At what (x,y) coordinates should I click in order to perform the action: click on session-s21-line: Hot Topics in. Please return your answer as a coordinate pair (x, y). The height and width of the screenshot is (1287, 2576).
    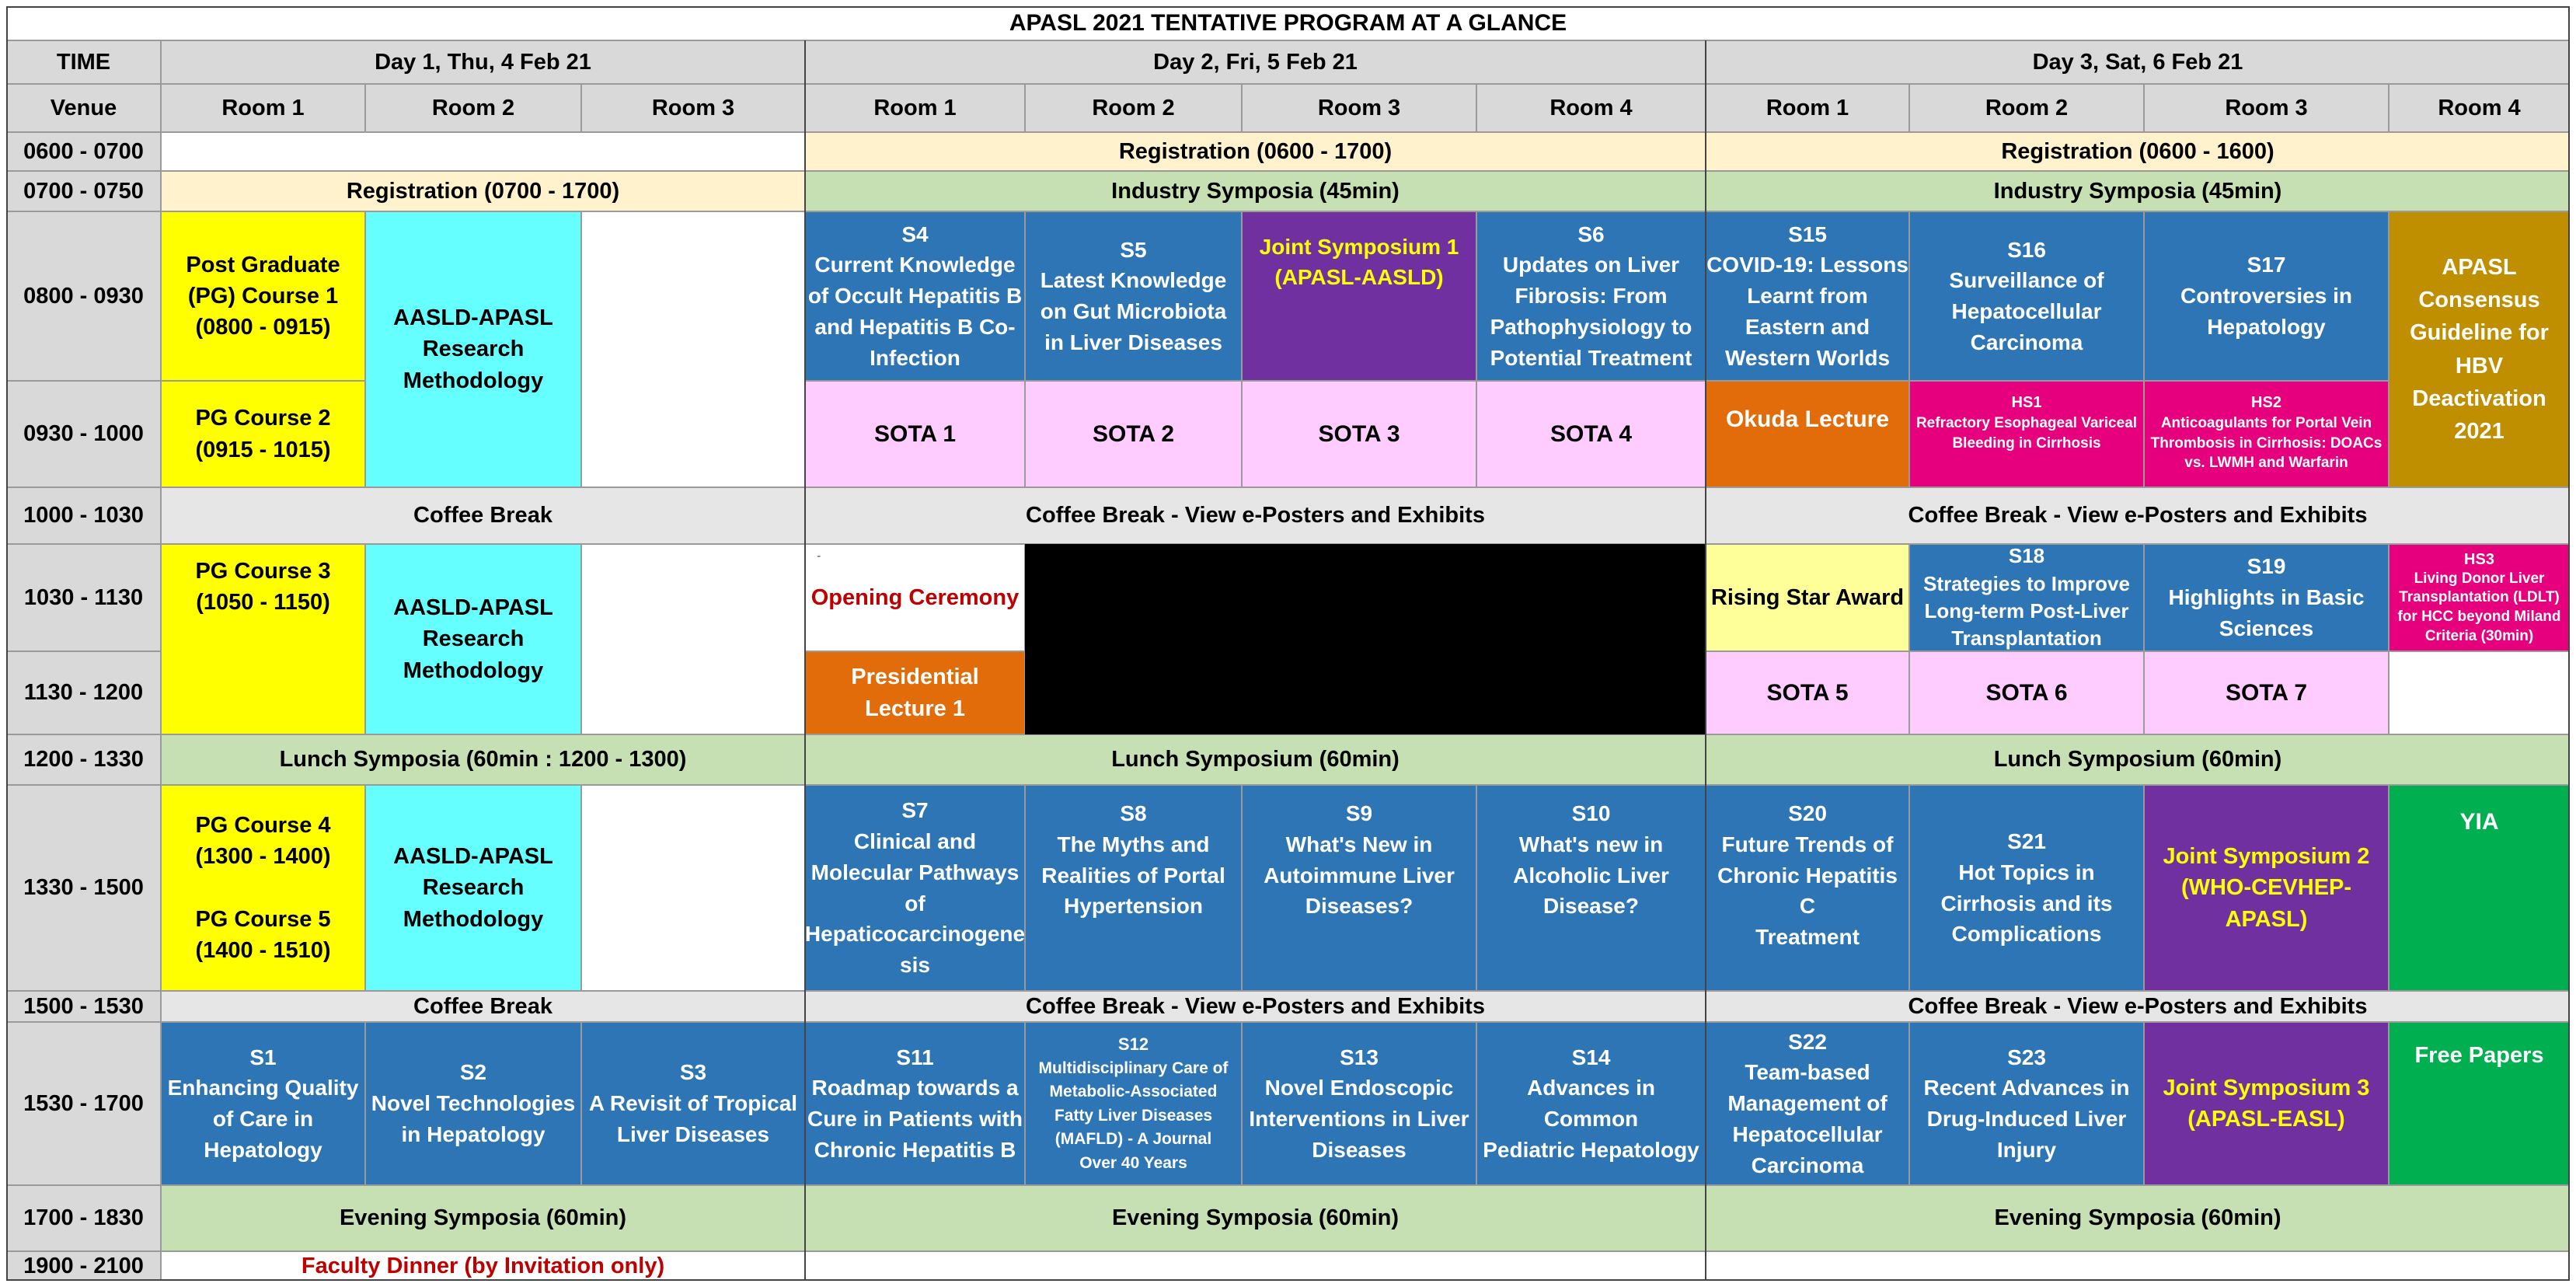
    Looking at the image, I should click on (2026, 872).